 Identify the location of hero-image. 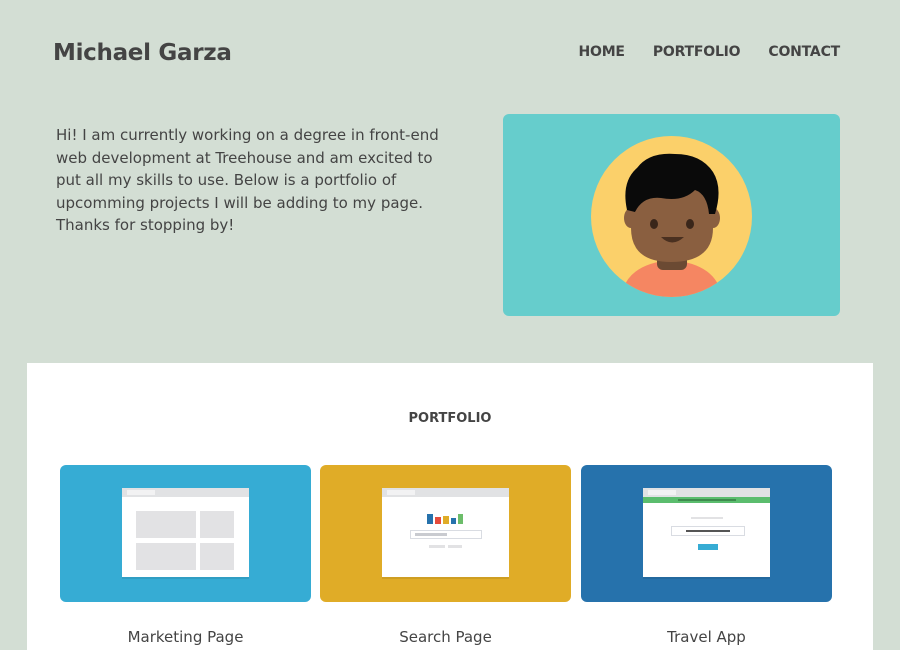
(671, 215).